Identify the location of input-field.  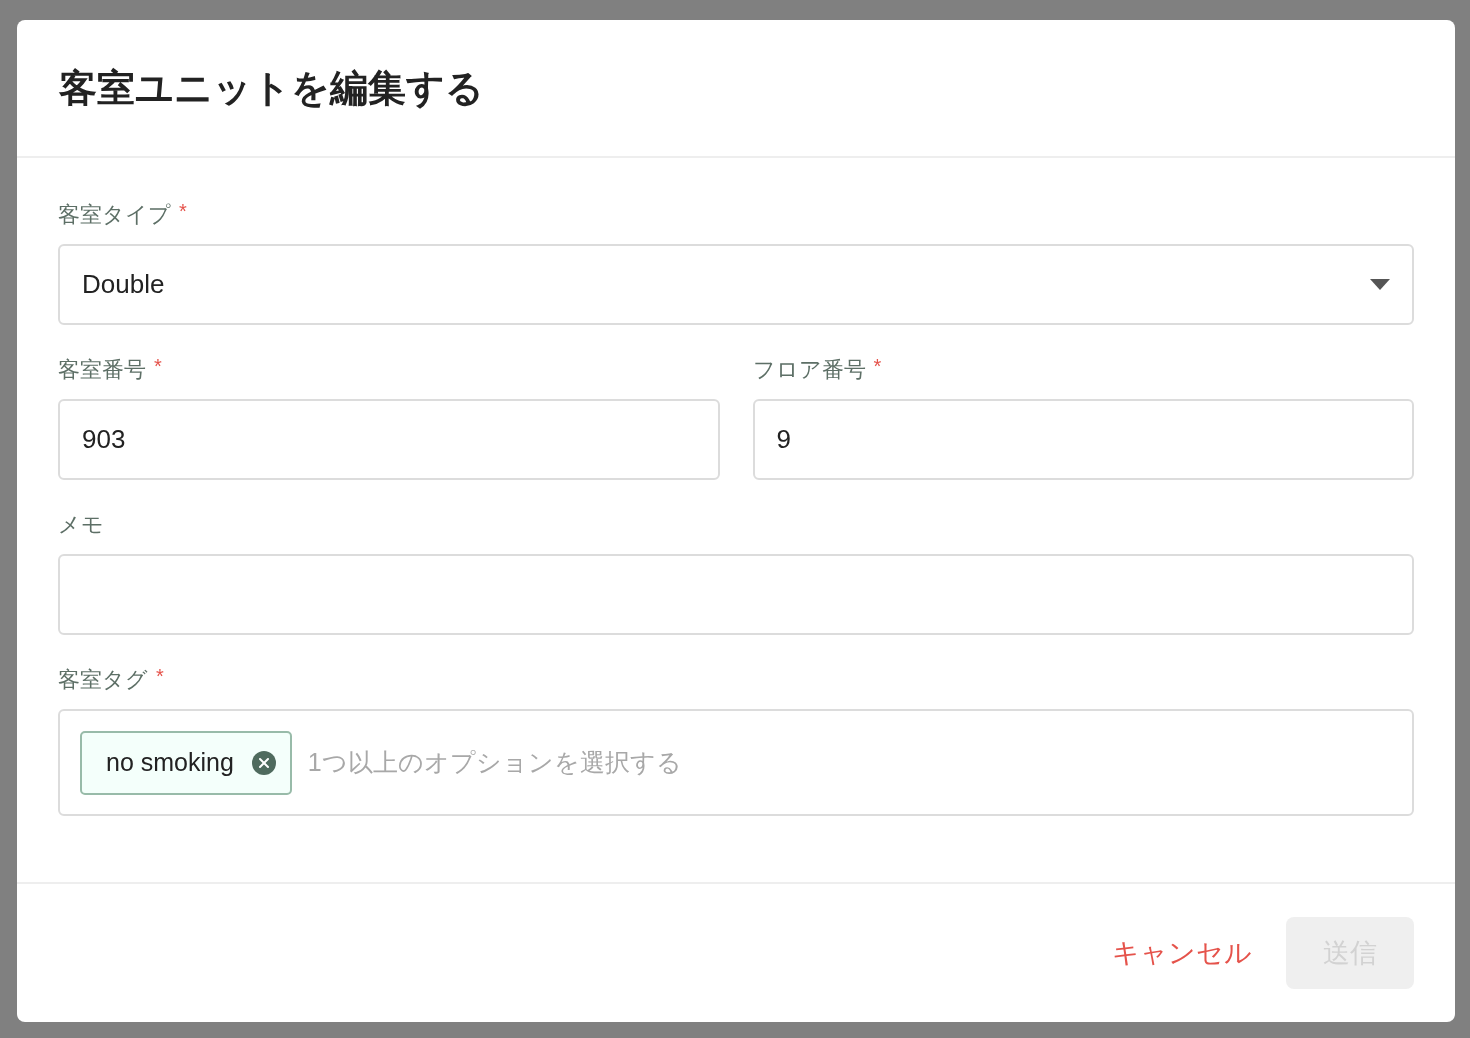
(736, 594).